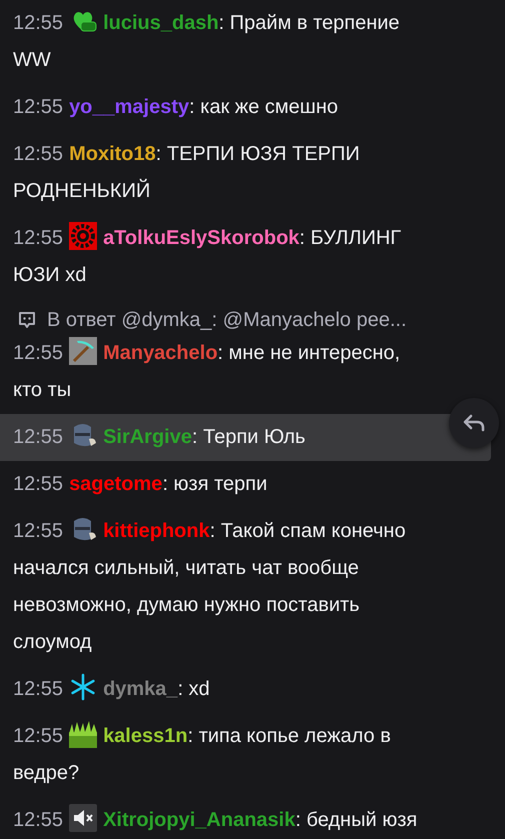 This screenshot has width=505, height=839. I want to click on grass-badge-icon, so click(83, 734).